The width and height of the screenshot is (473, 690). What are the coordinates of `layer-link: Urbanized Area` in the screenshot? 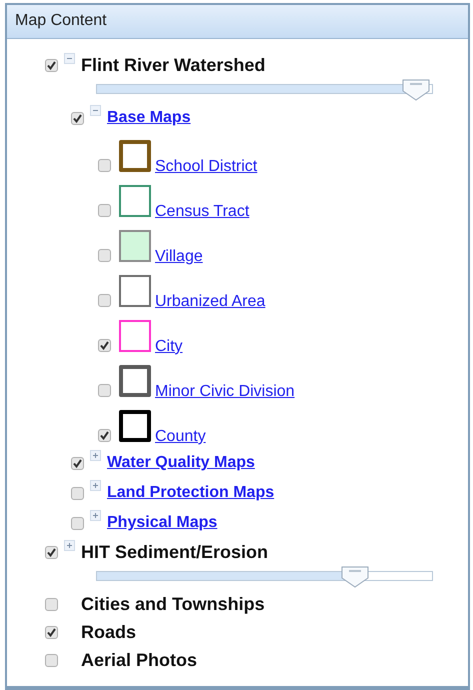 It's located at (210, 302).